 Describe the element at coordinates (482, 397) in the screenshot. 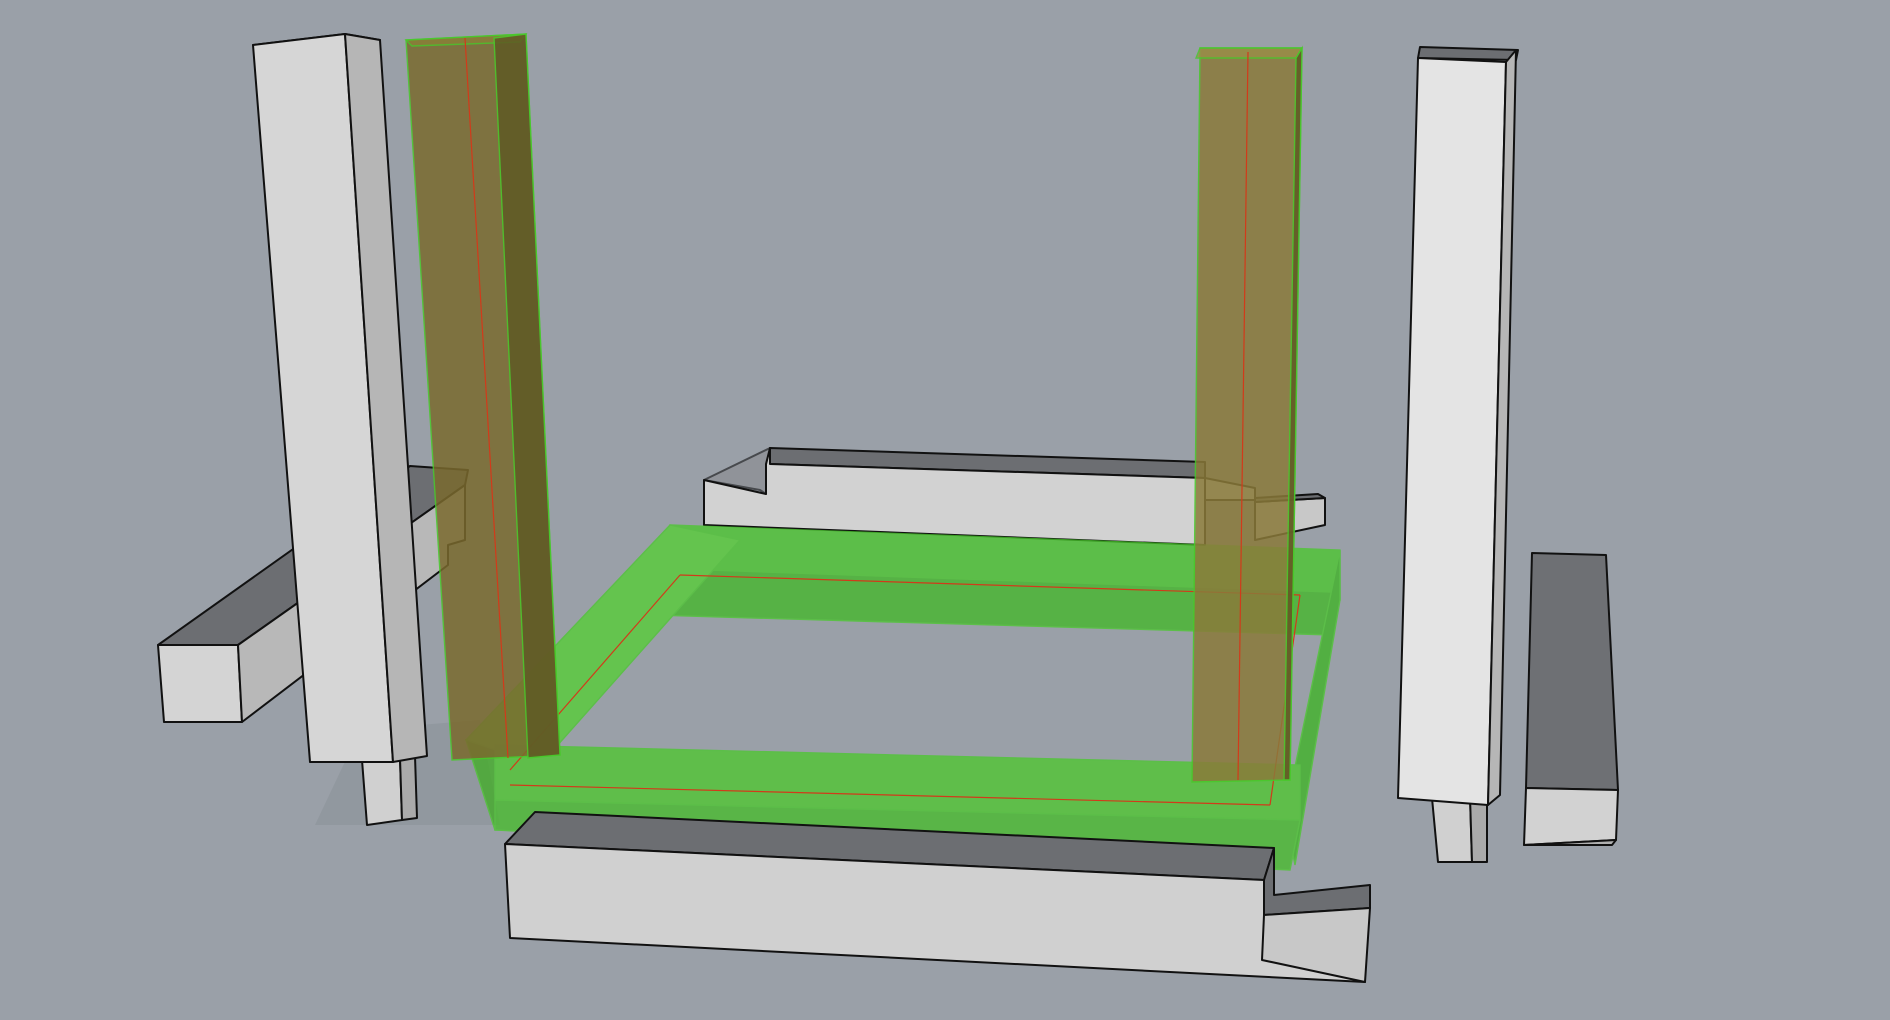

I see `selected-left-post` at that location.